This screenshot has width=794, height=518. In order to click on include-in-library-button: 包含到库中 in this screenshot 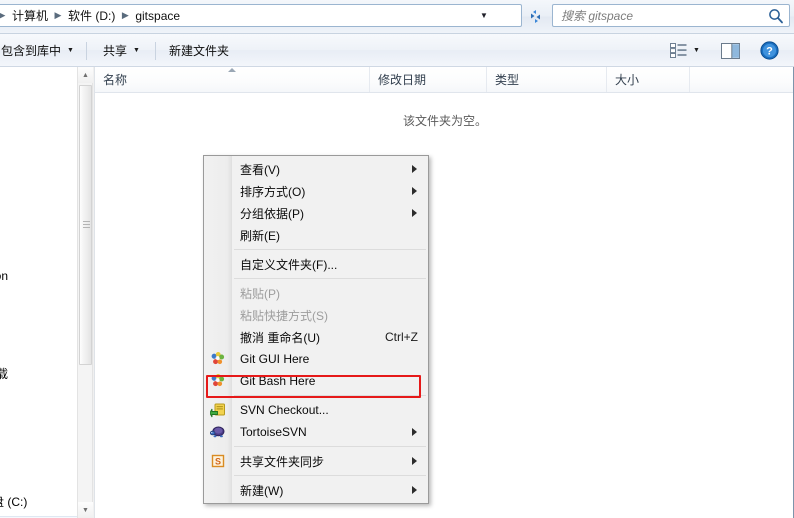, I will do `click(41, 50)`.